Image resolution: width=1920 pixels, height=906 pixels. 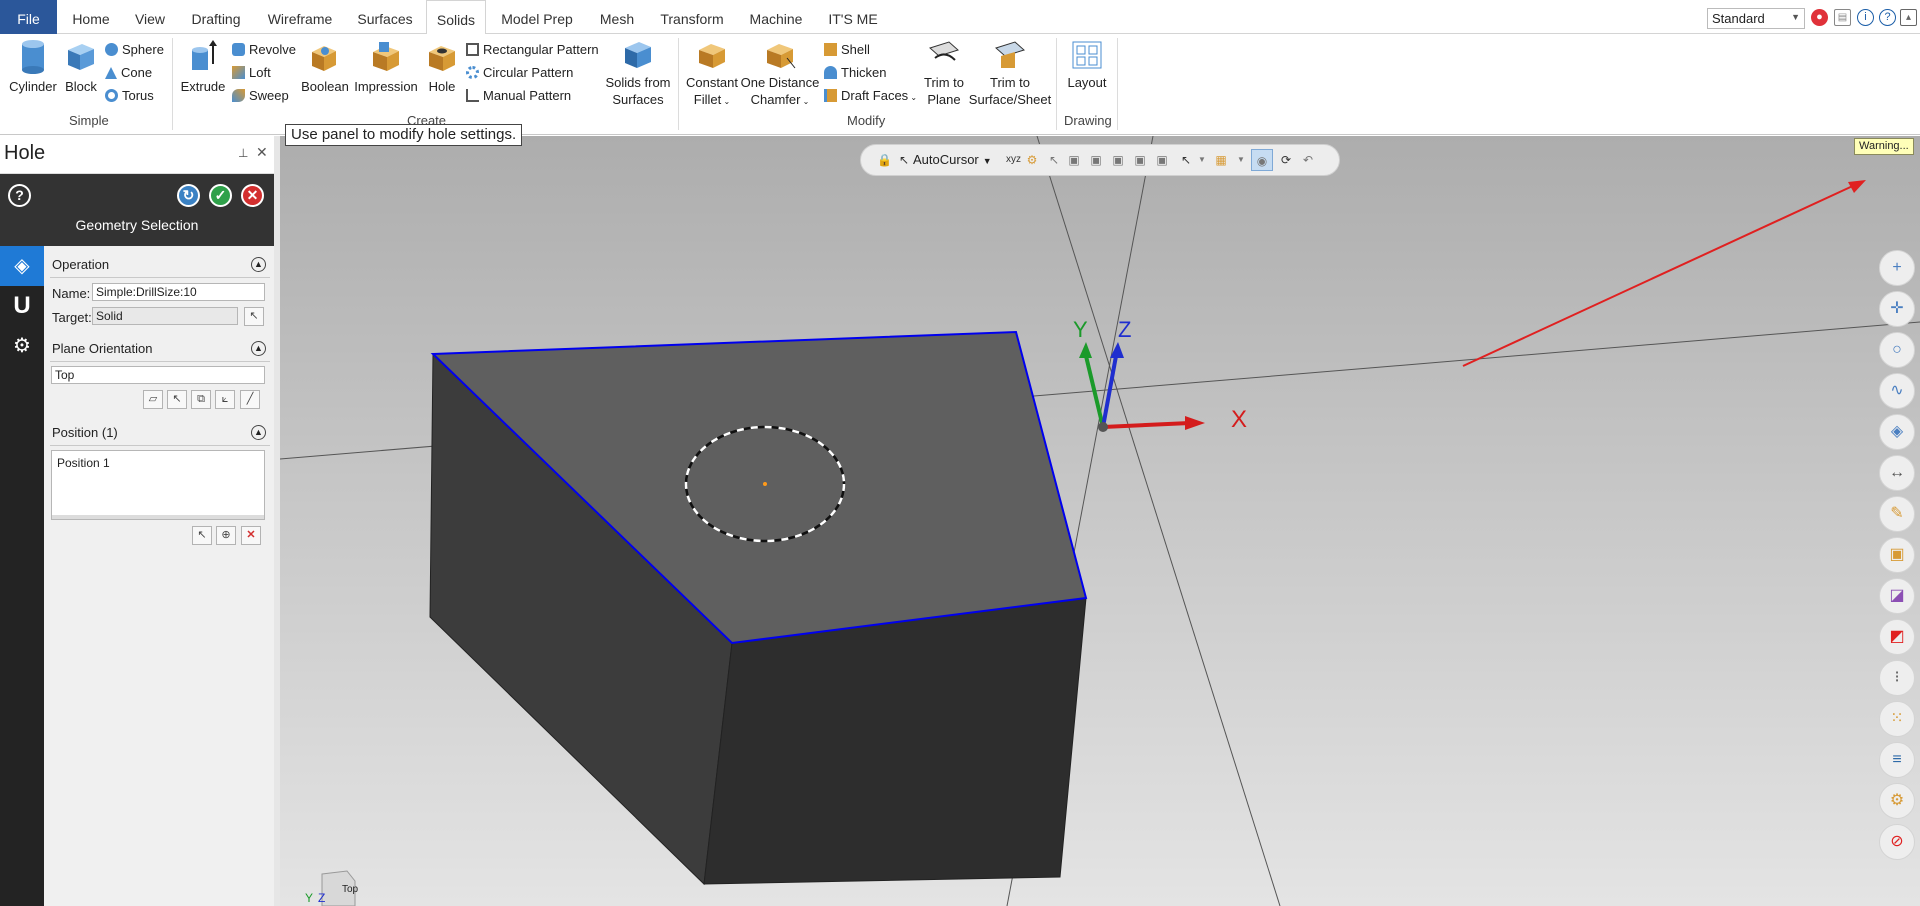 What do you see at coordinates (157, 433) in the screenshot?
I see `position-section-header: Position (1) ▲` at bounding box center [157, 433].